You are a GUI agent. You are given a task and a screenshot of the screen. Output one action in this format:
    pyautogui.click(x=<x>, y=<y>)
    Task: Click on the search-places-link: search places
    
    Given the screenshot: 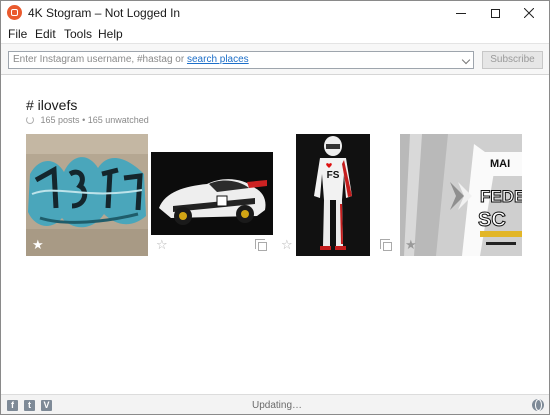 What is the action you would take?
    pyautogui.click(x=218, y=59)
    